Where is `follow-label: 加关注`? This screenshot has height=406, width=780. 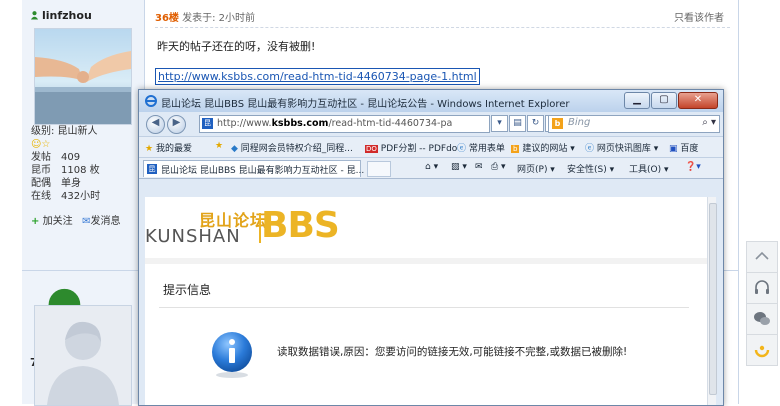
follow-label: 加关注 is located at coordinates (57, 221).